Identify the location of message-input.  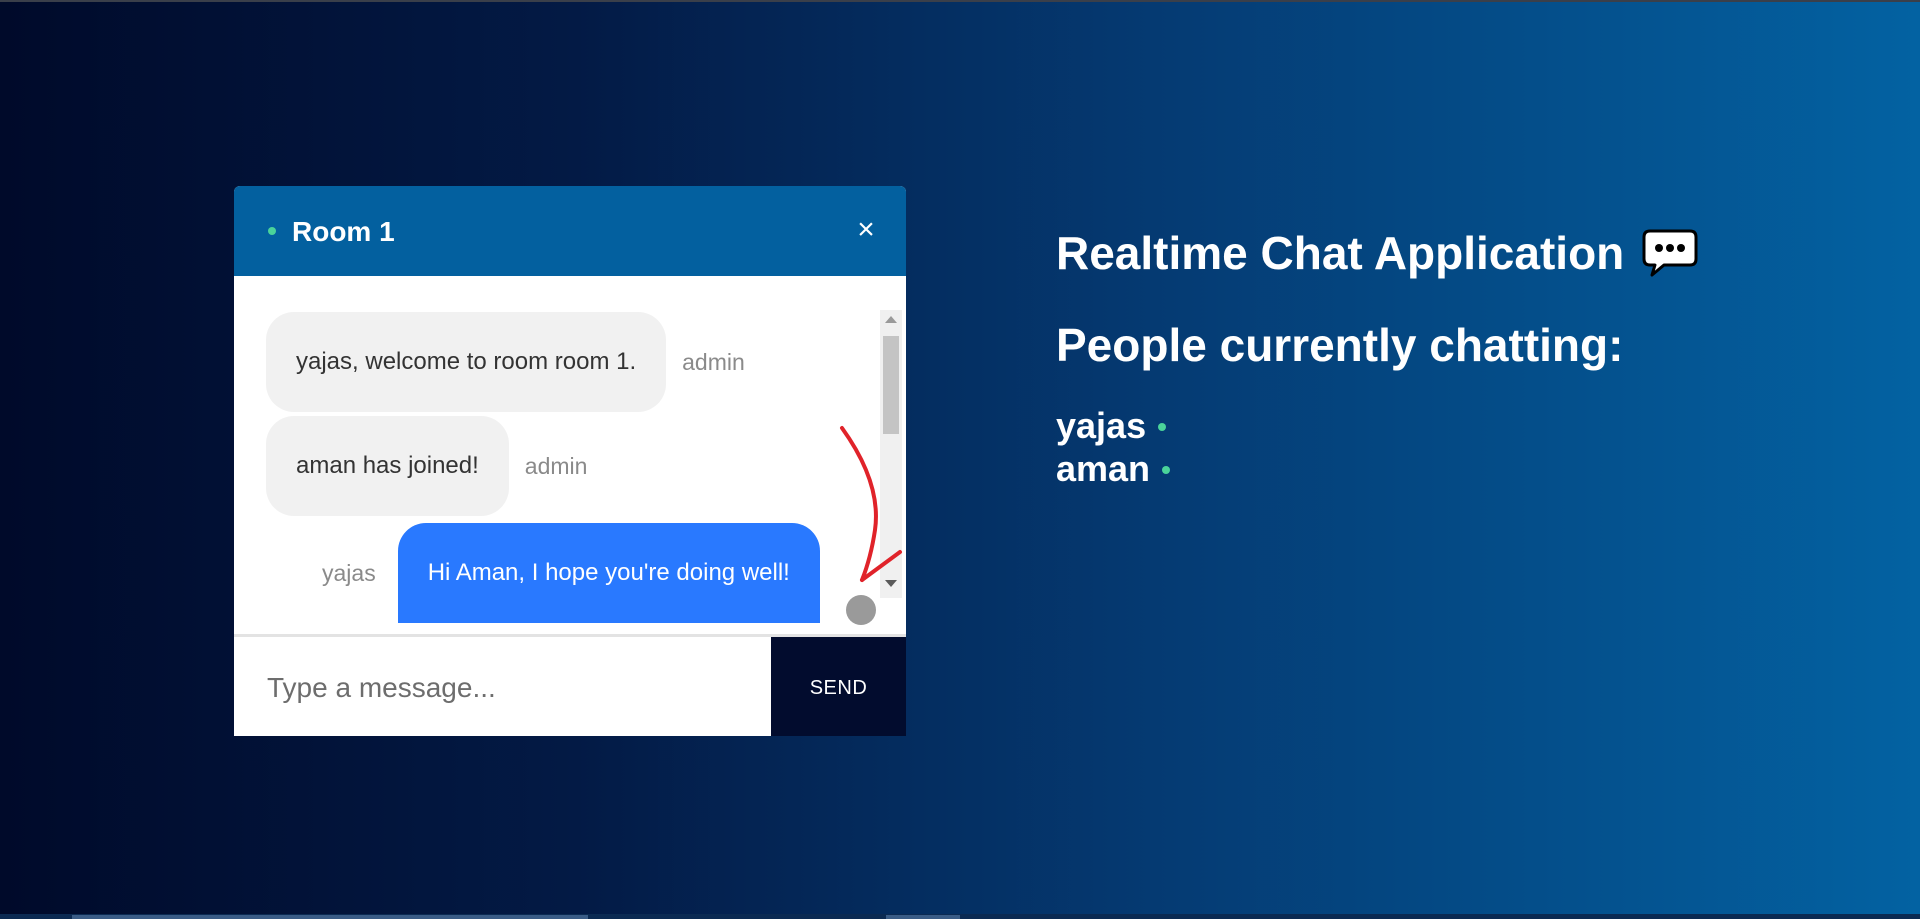
(502, 686).